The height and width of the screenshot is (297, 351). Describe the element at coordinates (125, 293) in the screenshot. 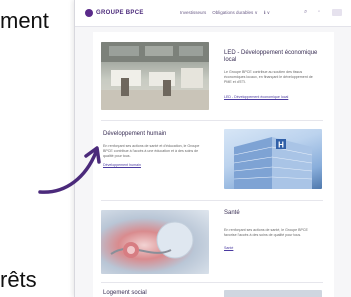

I see `section-title-logement-social: Logement social` at that location.